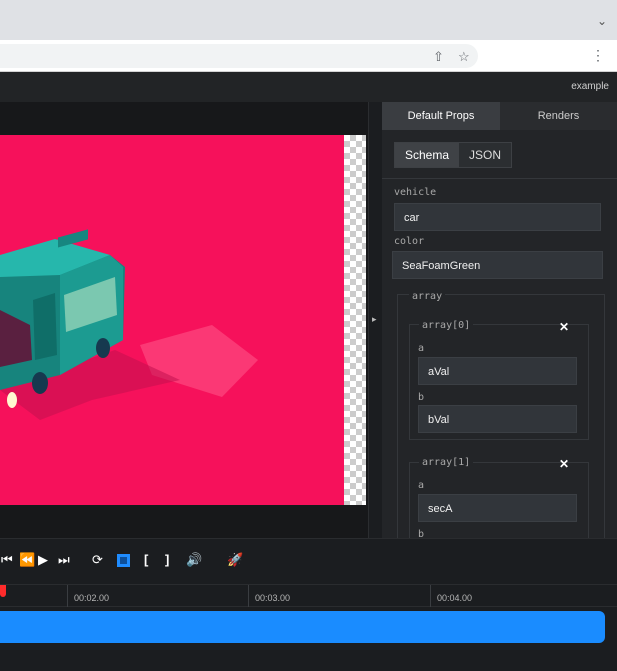  What do you see at coordinates (308, 561) in the screenshot?
I see `playback-controls: ⏮ ⏪ ▶ ⏭ ⟳ [ ] 🔊 🚀` at bounding box center [308, 561].